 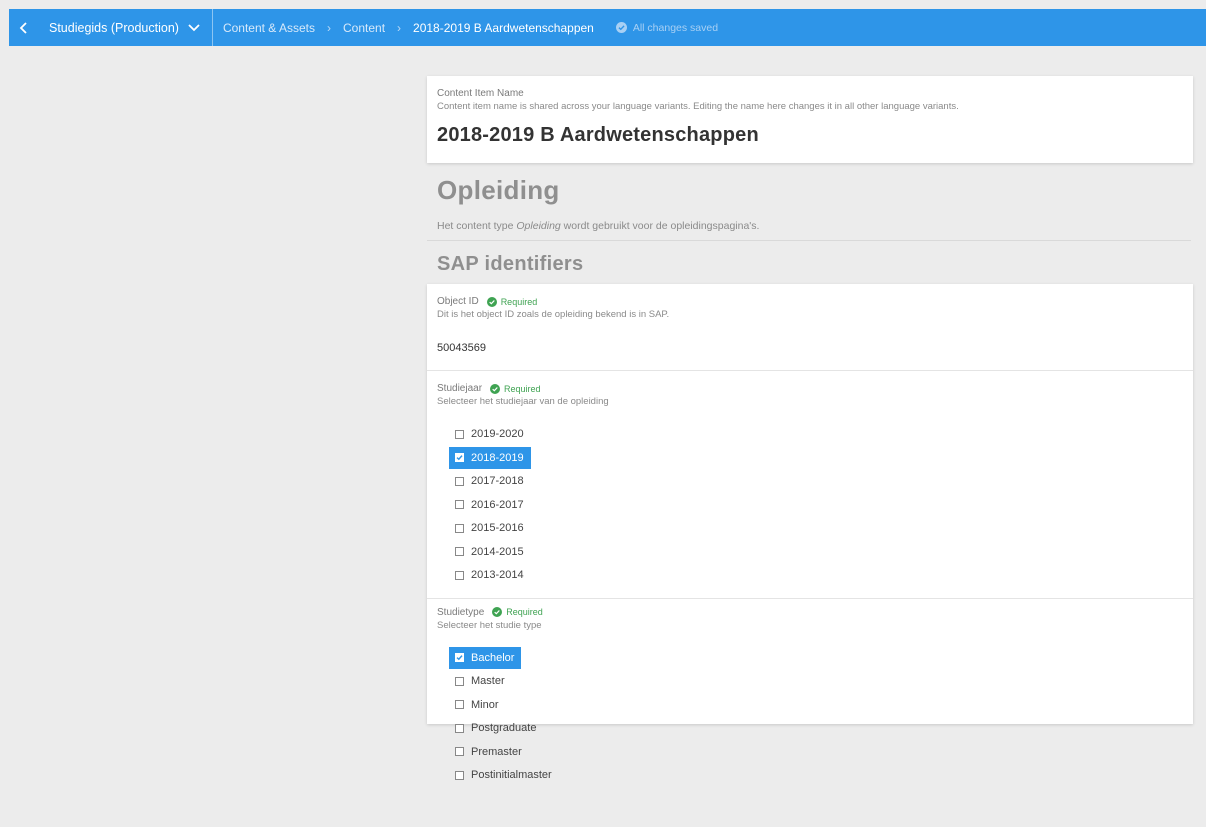 What do you see at coordinates (810, 301) in the screenshot?
I see `field-head: Object ID Required` at bounding box center [810, 301].